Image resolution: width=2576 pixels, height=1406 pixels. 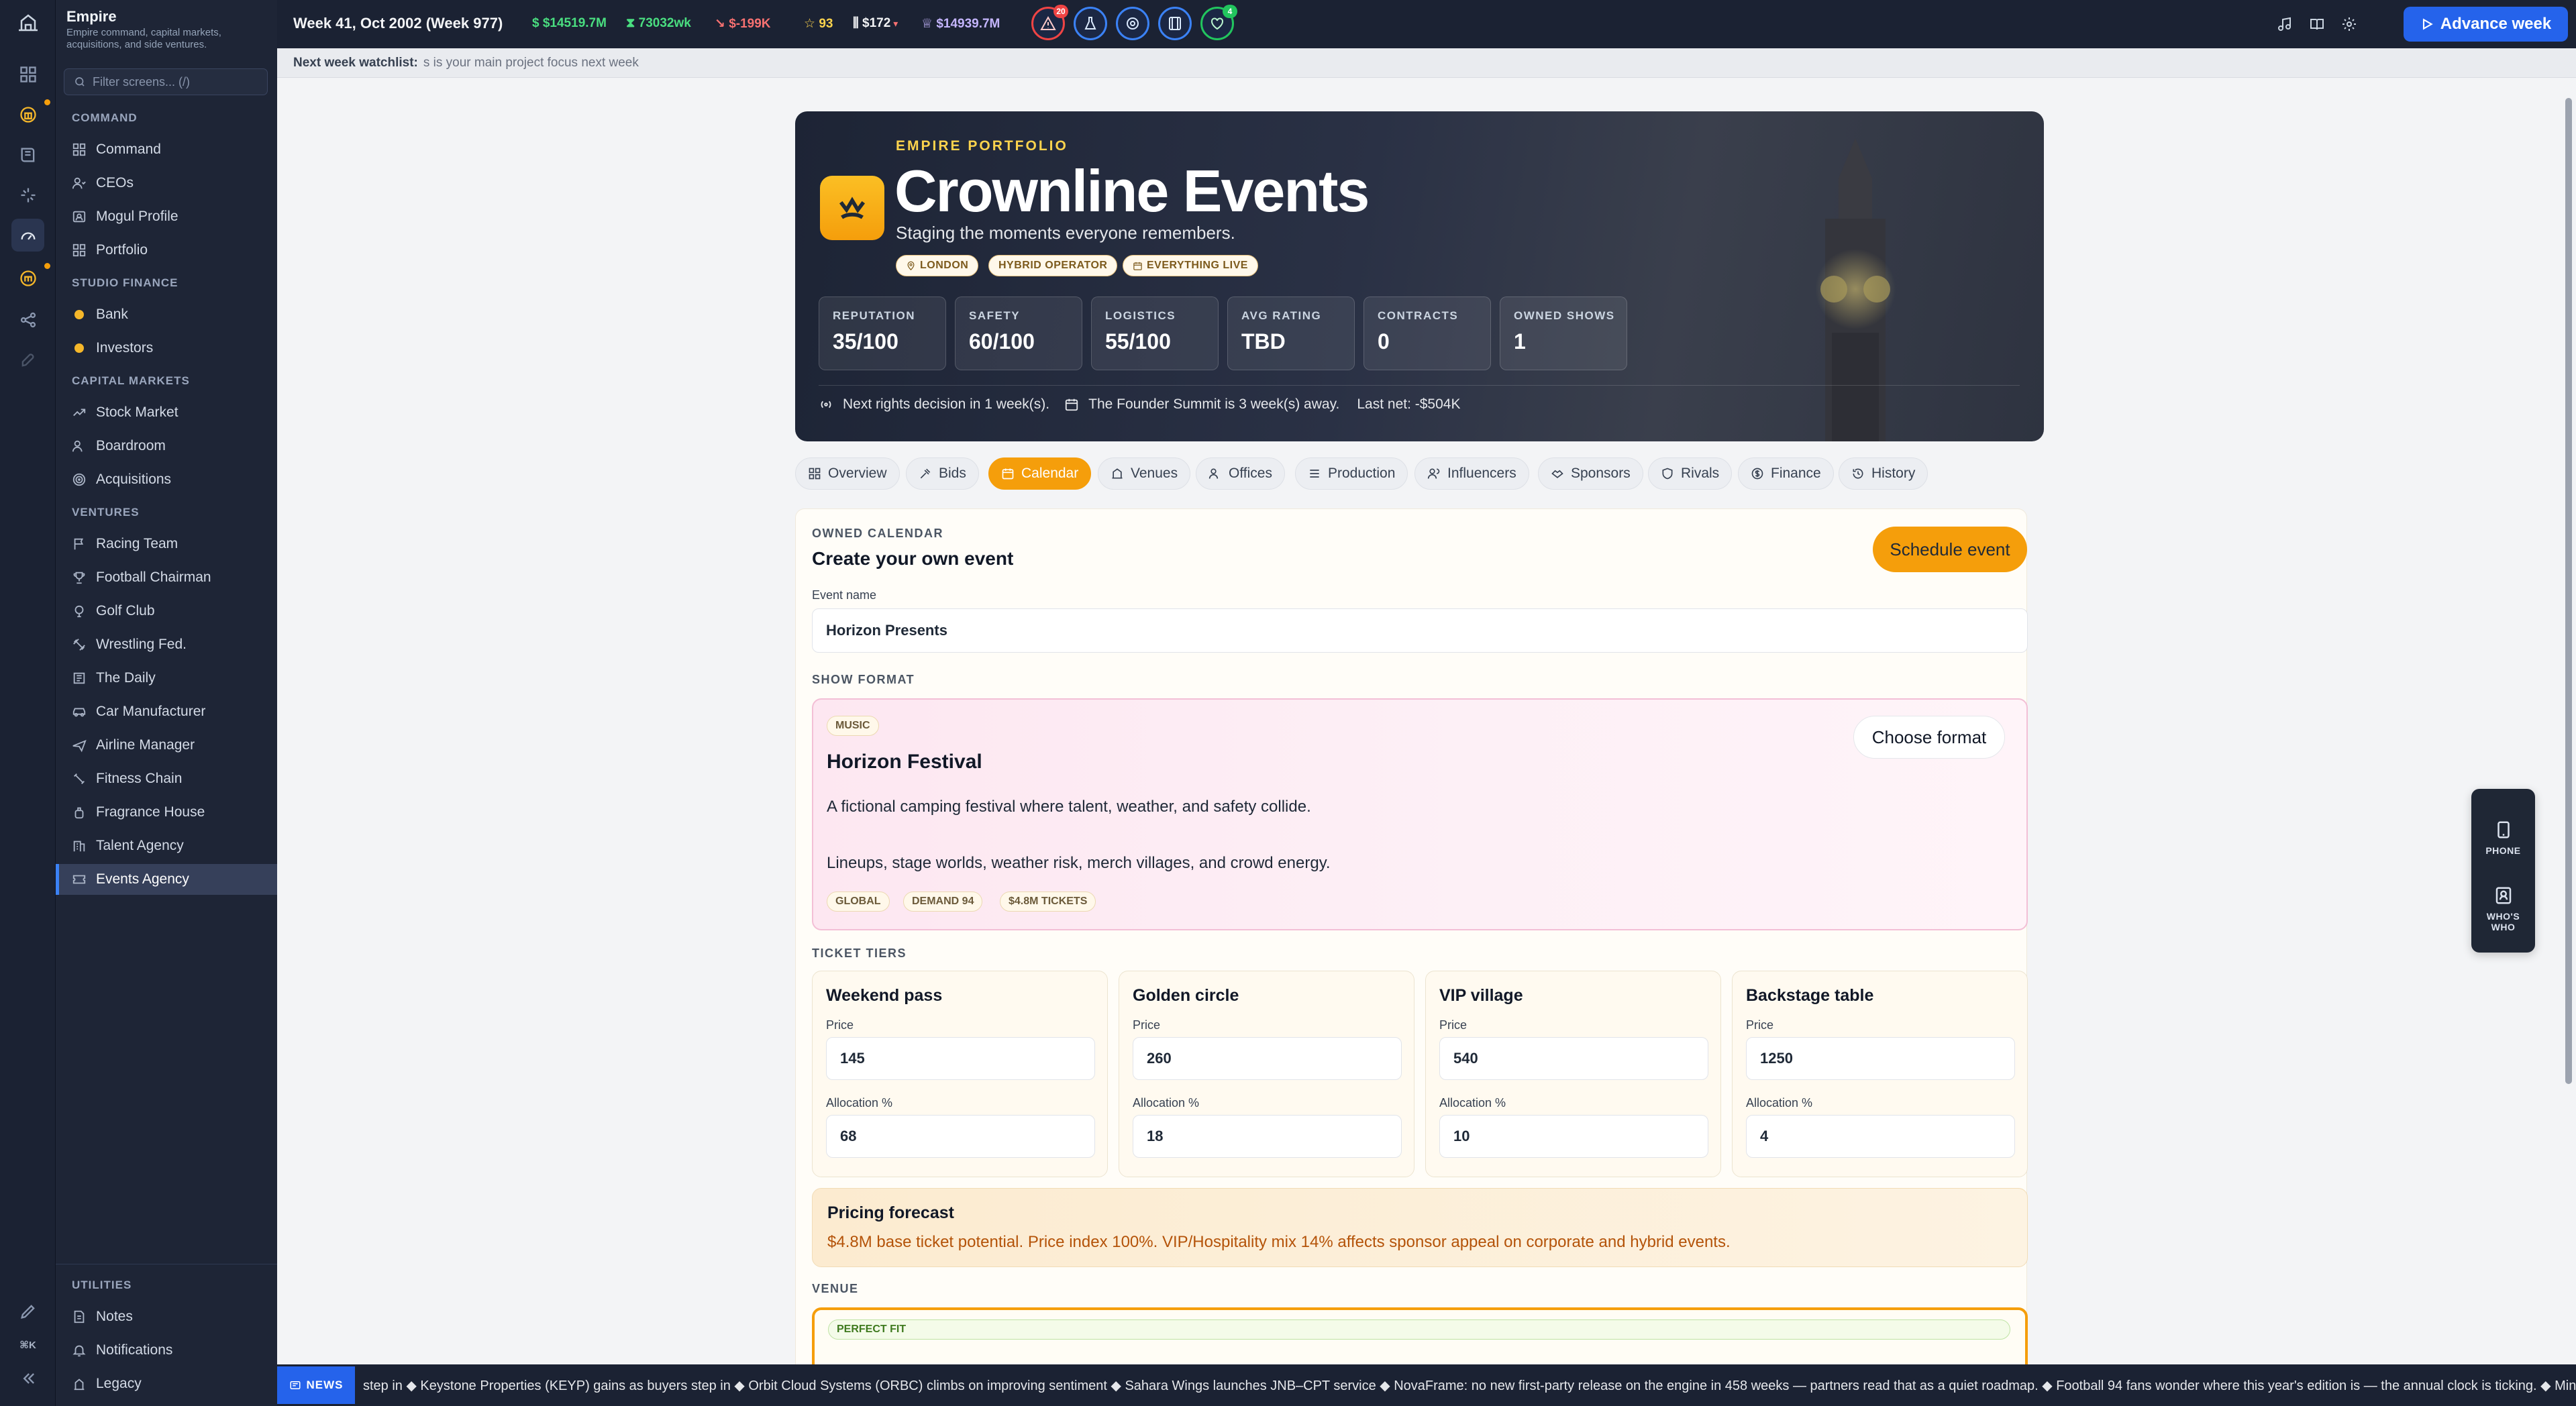 I want to click on sidebar-item-the-daily: The Daily, so click(x=166, y=678).